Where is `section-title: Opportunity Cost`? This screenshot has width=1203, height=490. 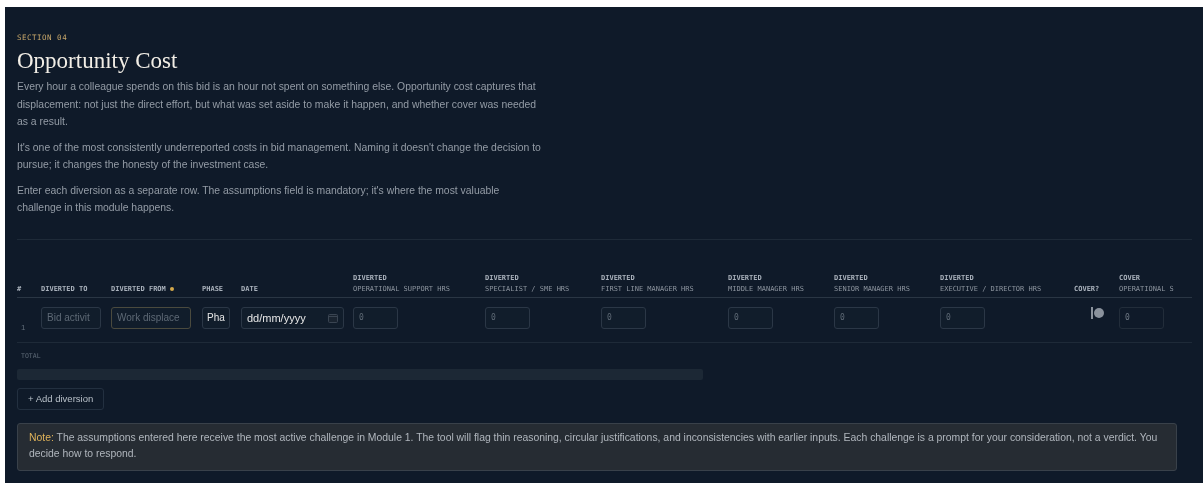 section-title: Opportunity Cost is located at coordinates (98, 61).